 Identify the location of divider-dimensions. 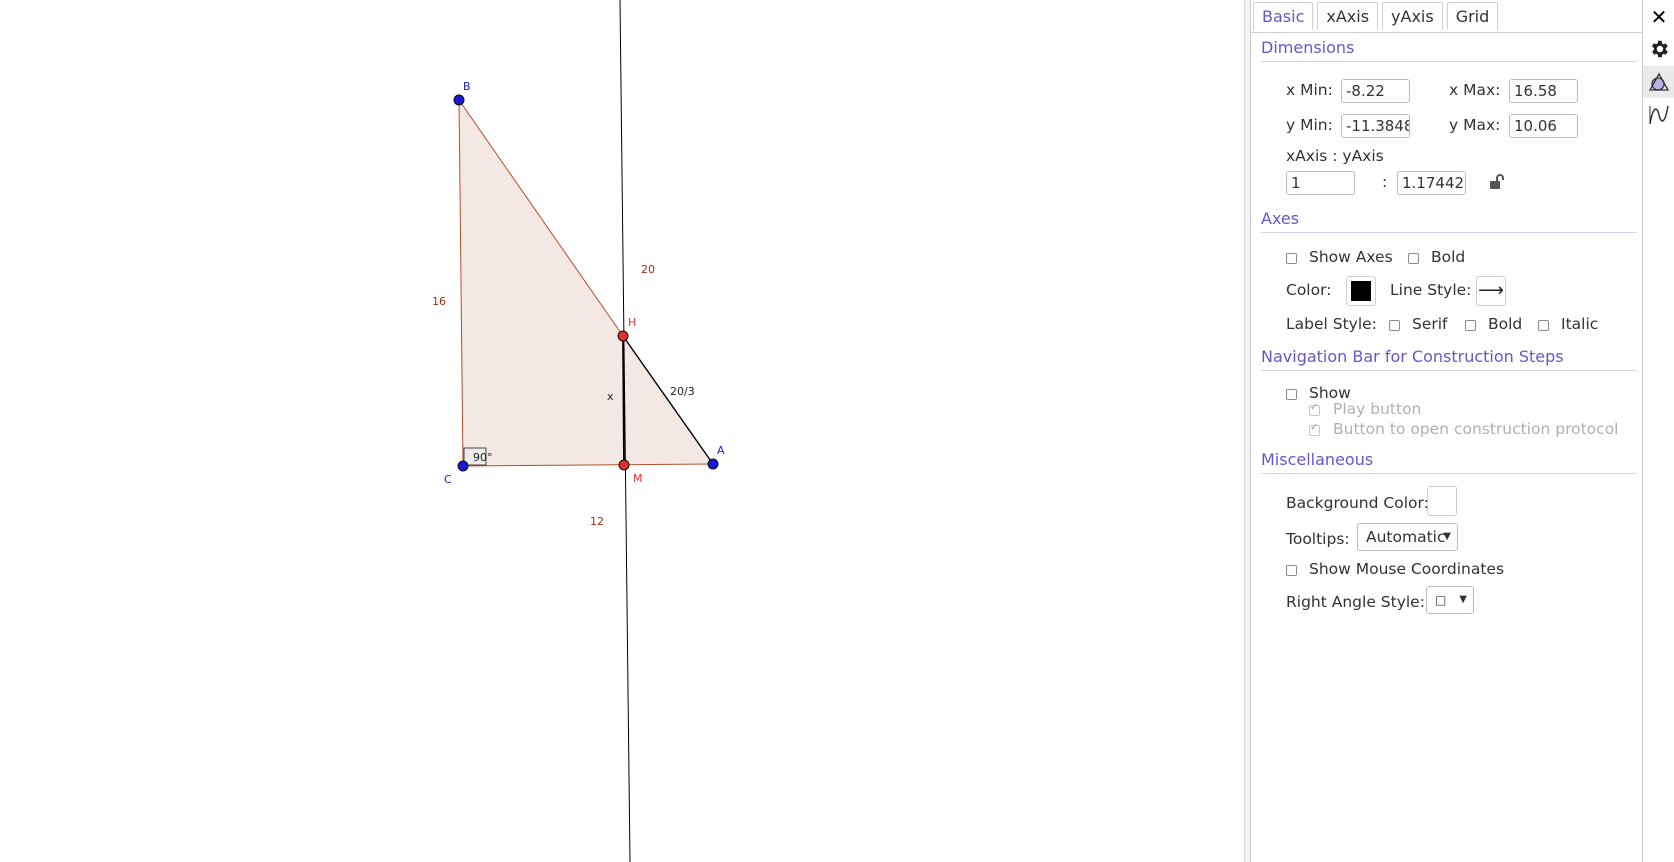
(1449, 61).